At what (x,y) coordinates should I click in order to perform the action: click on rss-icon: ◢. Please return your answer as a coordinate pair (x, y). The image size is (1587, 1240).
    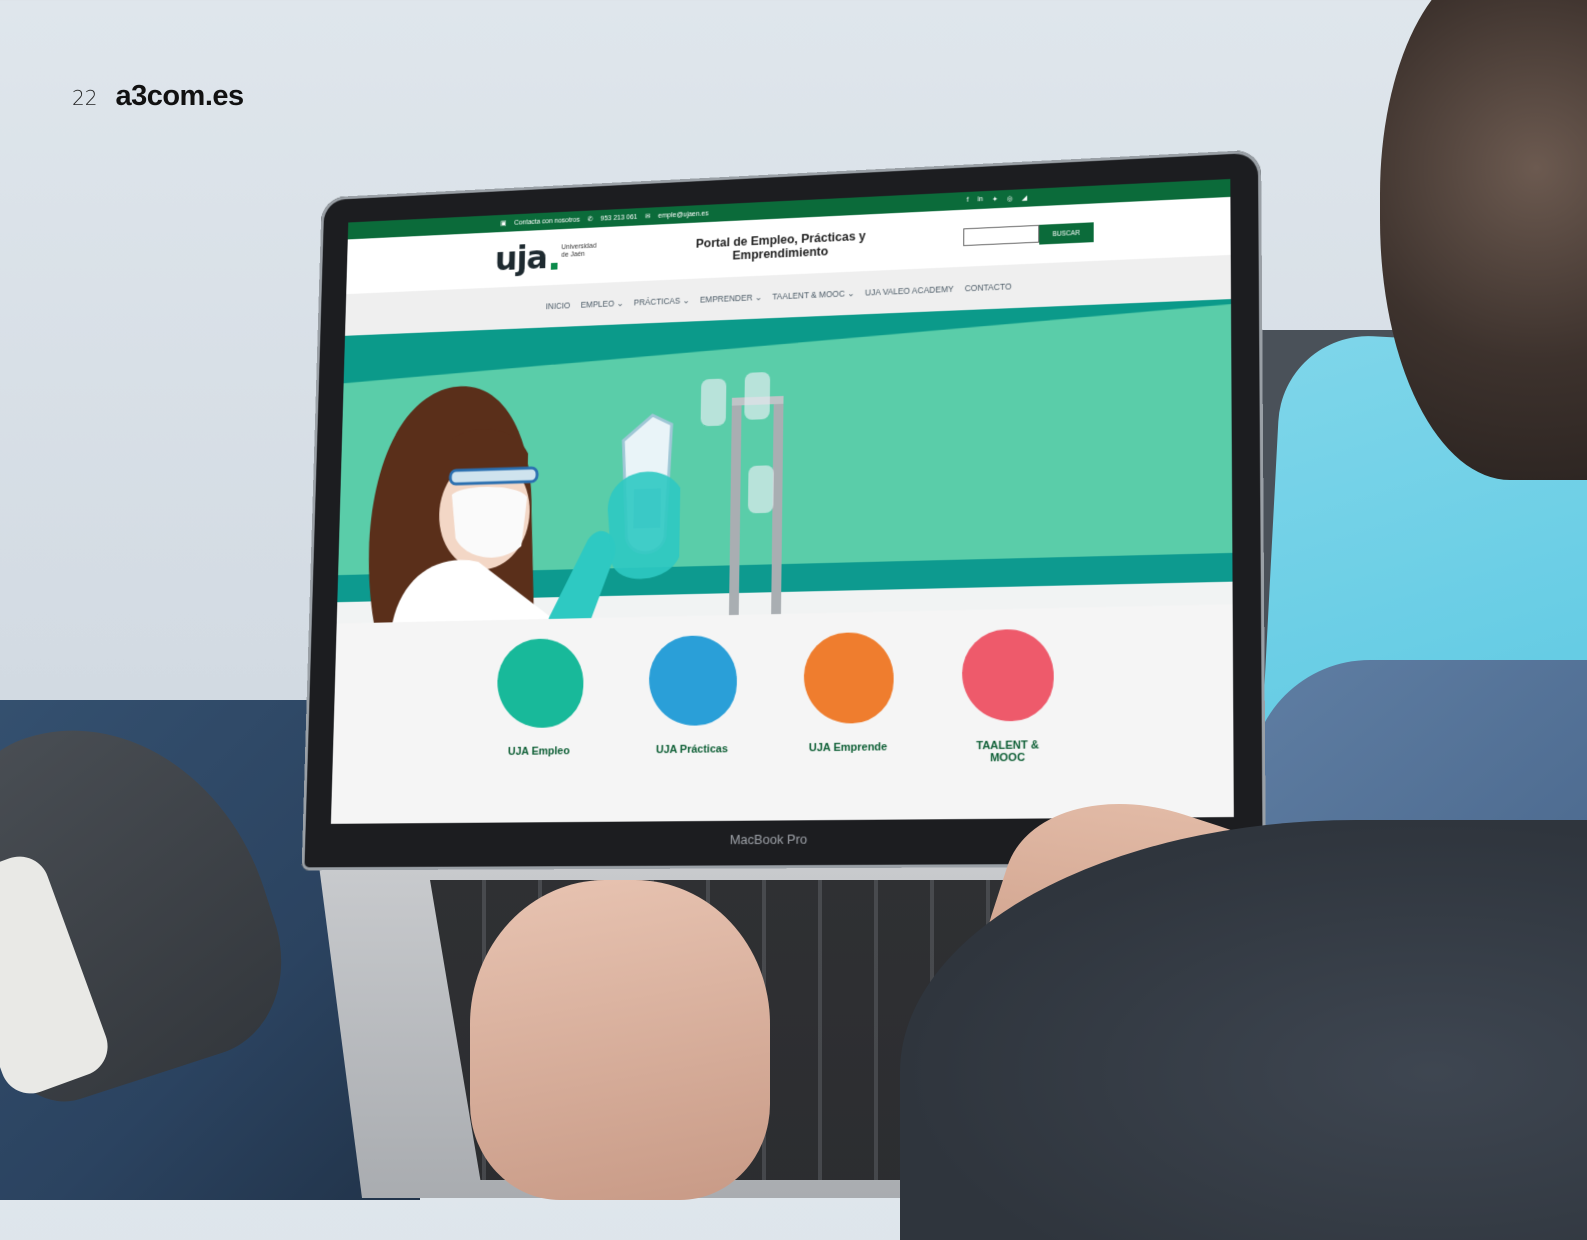
    Looking at the image, I should click on (1024, 198).